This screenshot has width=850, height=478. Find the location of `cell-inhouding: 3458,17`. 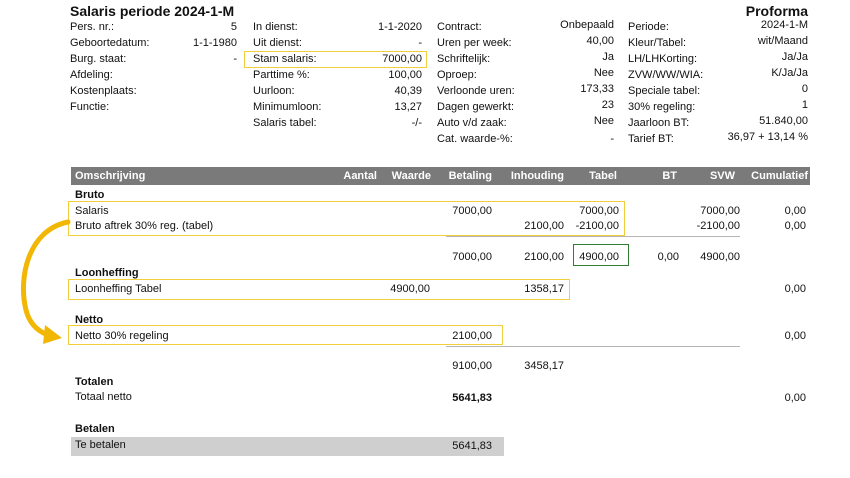

cell-inhouding: 3458,17 is located at coordinates (544, 366).